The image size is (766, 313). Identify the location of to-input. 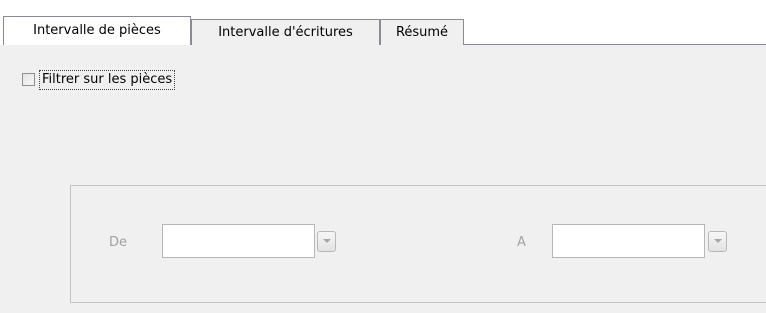
(628, 241).